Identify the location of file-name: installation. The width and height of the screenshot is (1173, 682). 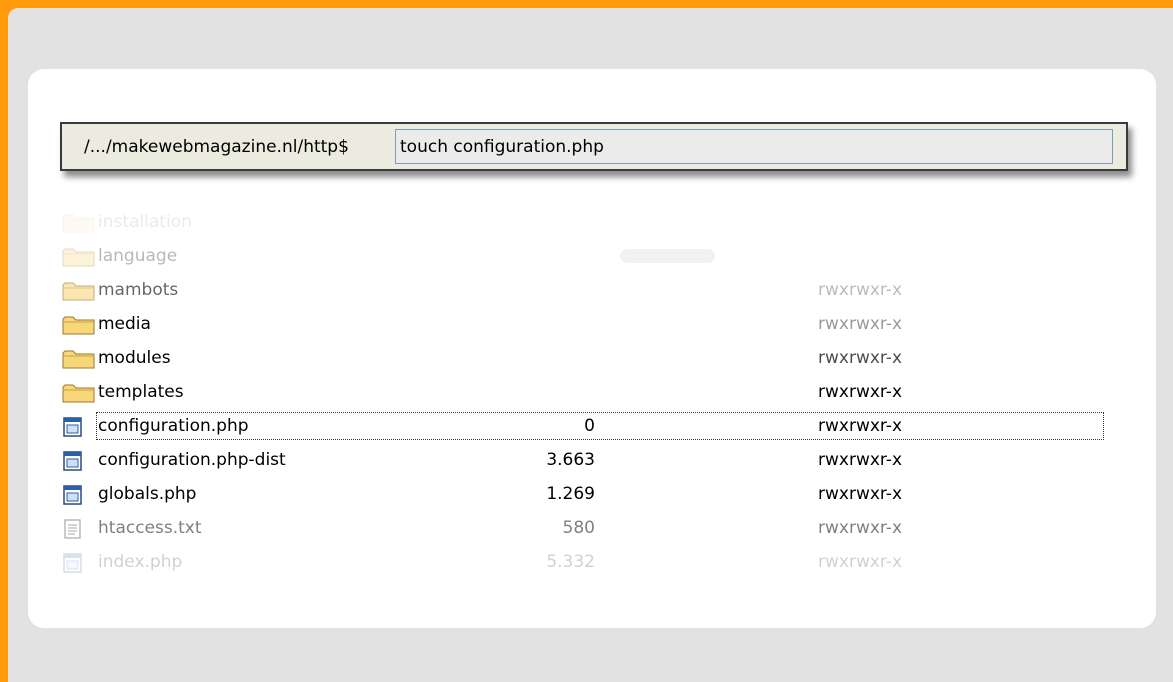
(145, 222).